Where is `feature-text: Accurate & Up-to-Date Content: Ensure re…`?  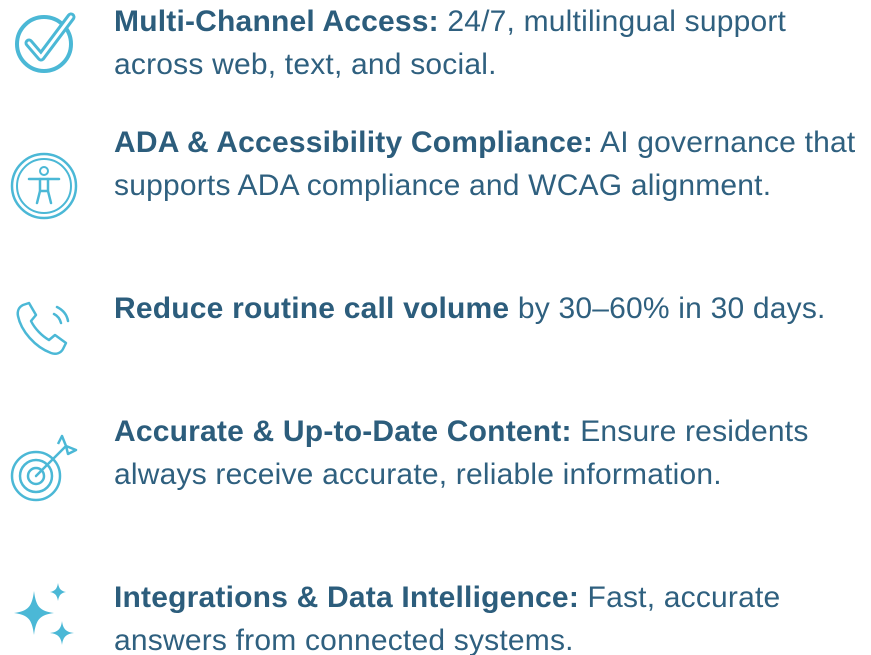 feature-text: Accurate & Up-to-Date Content: Ensure re… is located at coordinates (492, 453).